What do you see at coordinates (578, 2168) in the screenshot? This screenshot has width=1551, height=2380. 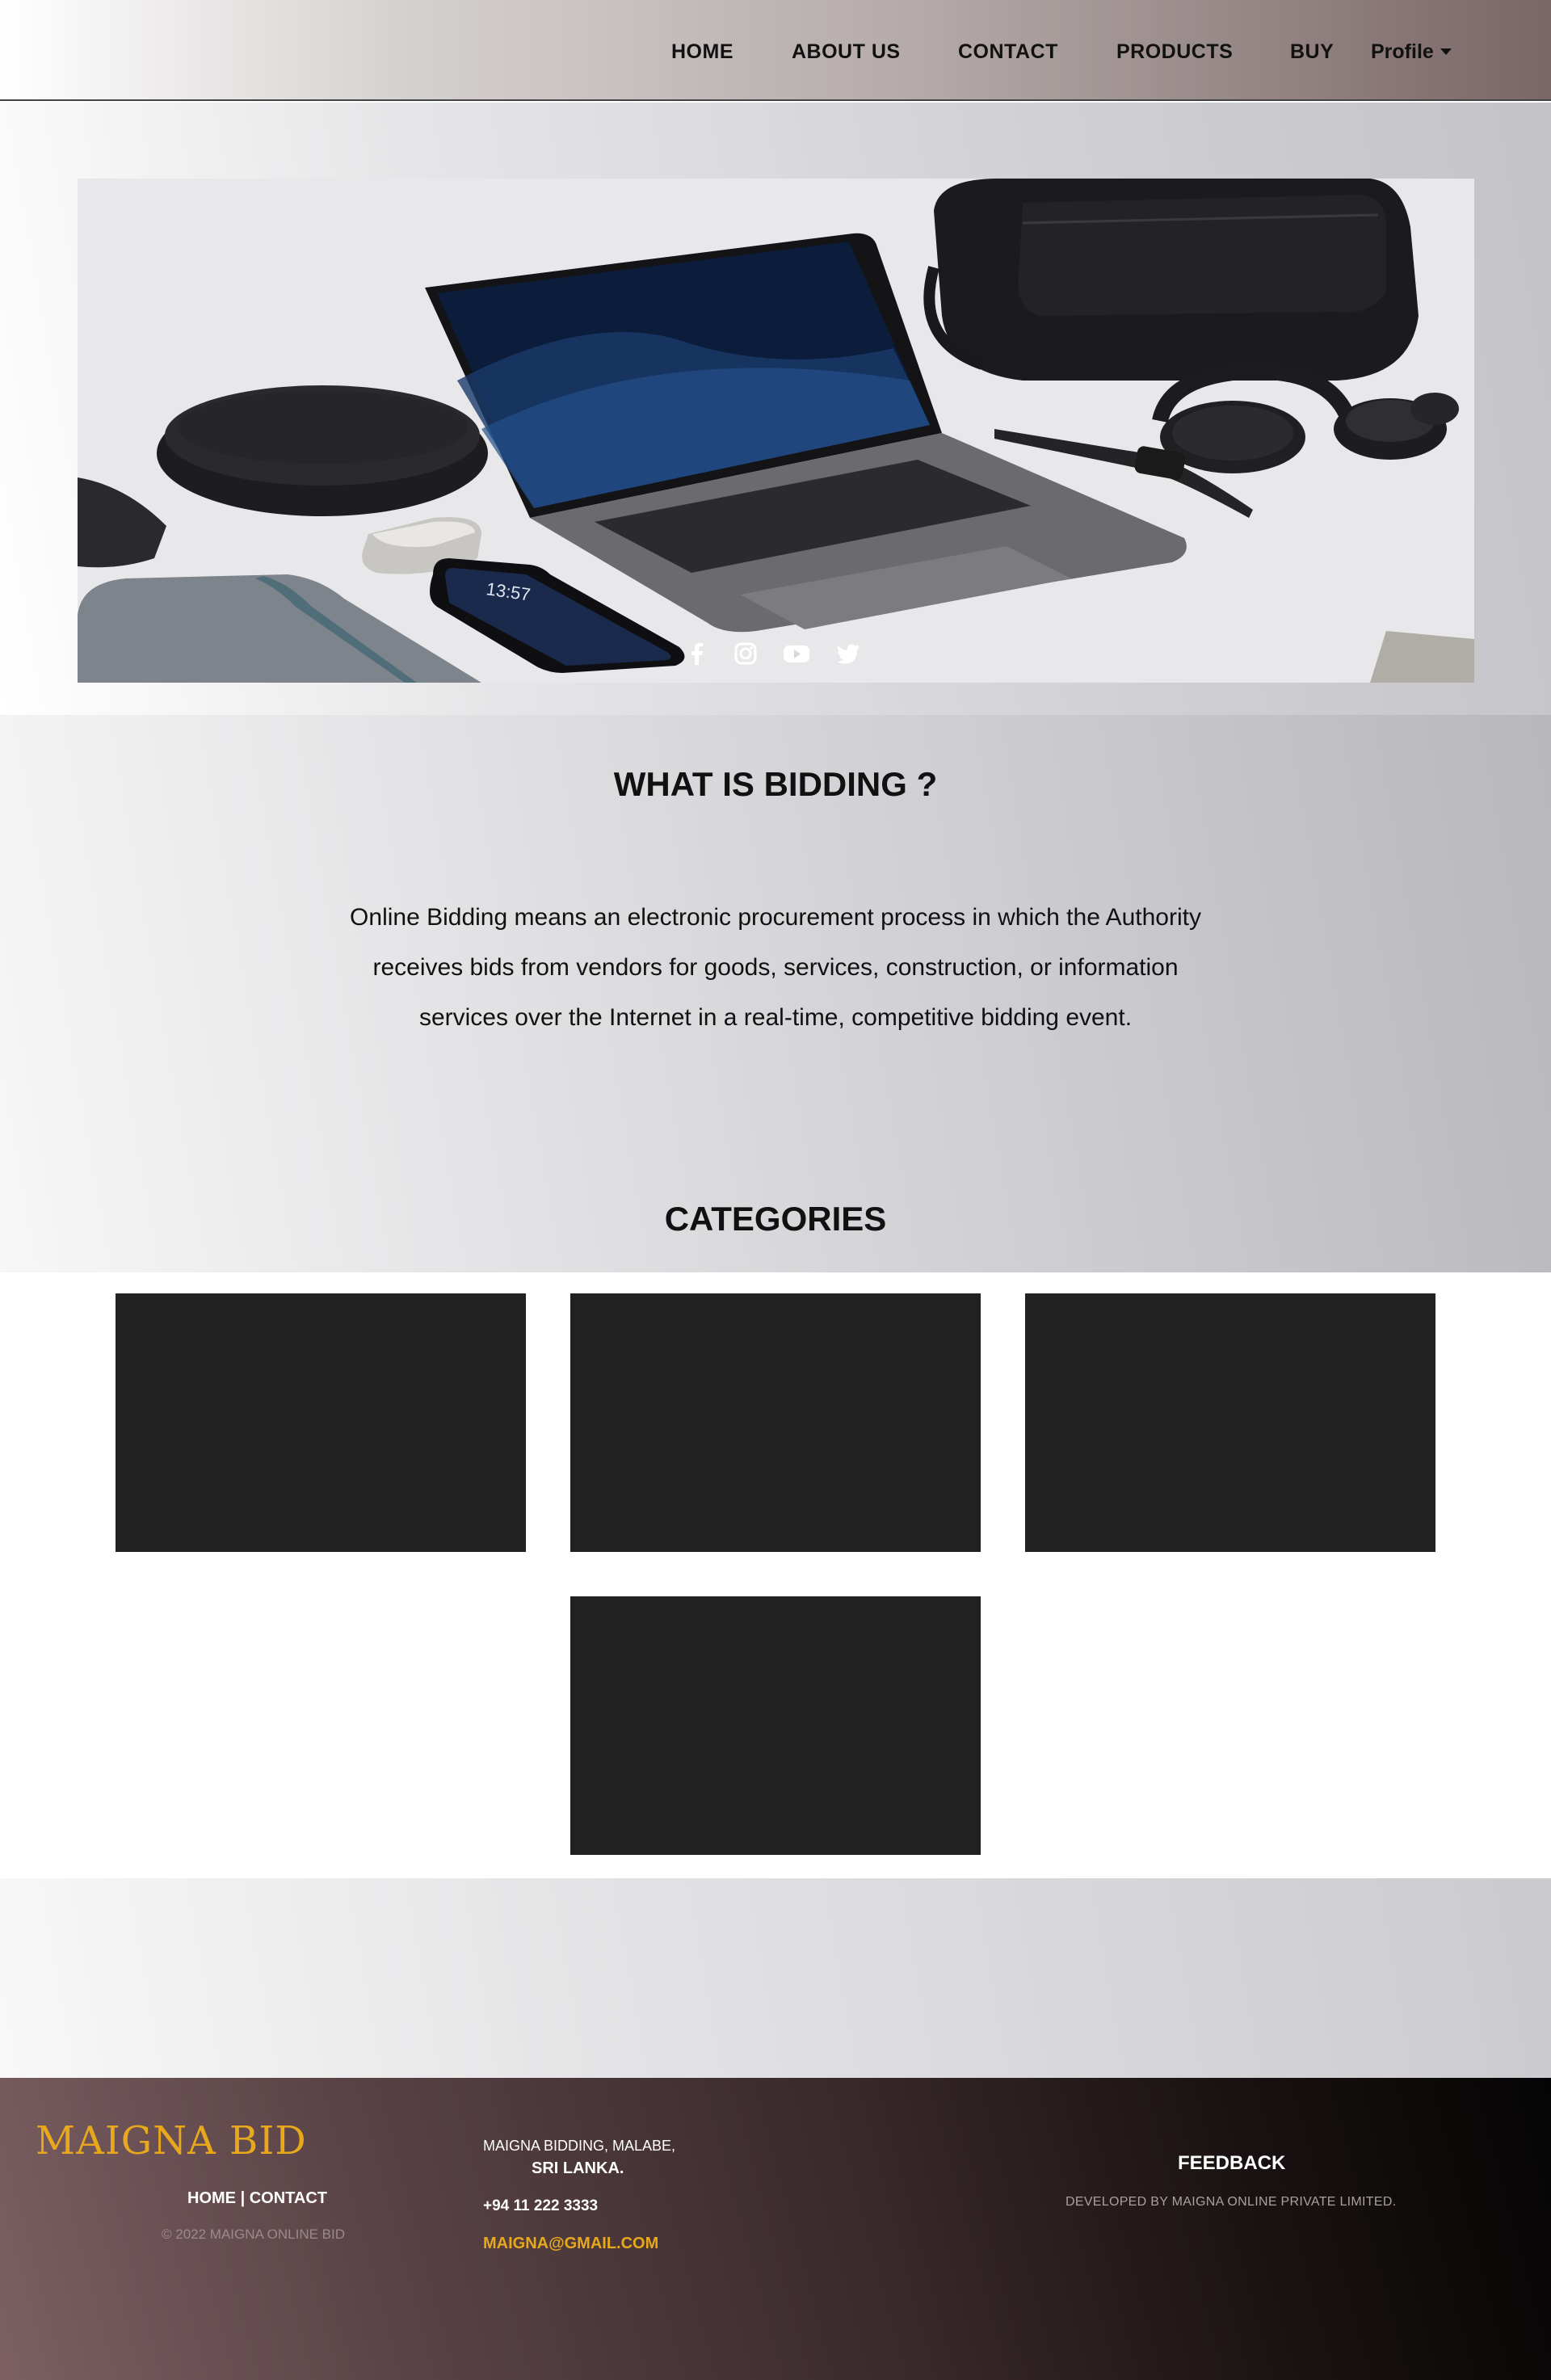 I see `footer-address-line2: SRI LANKA.` at bounding box center [578, 2168].